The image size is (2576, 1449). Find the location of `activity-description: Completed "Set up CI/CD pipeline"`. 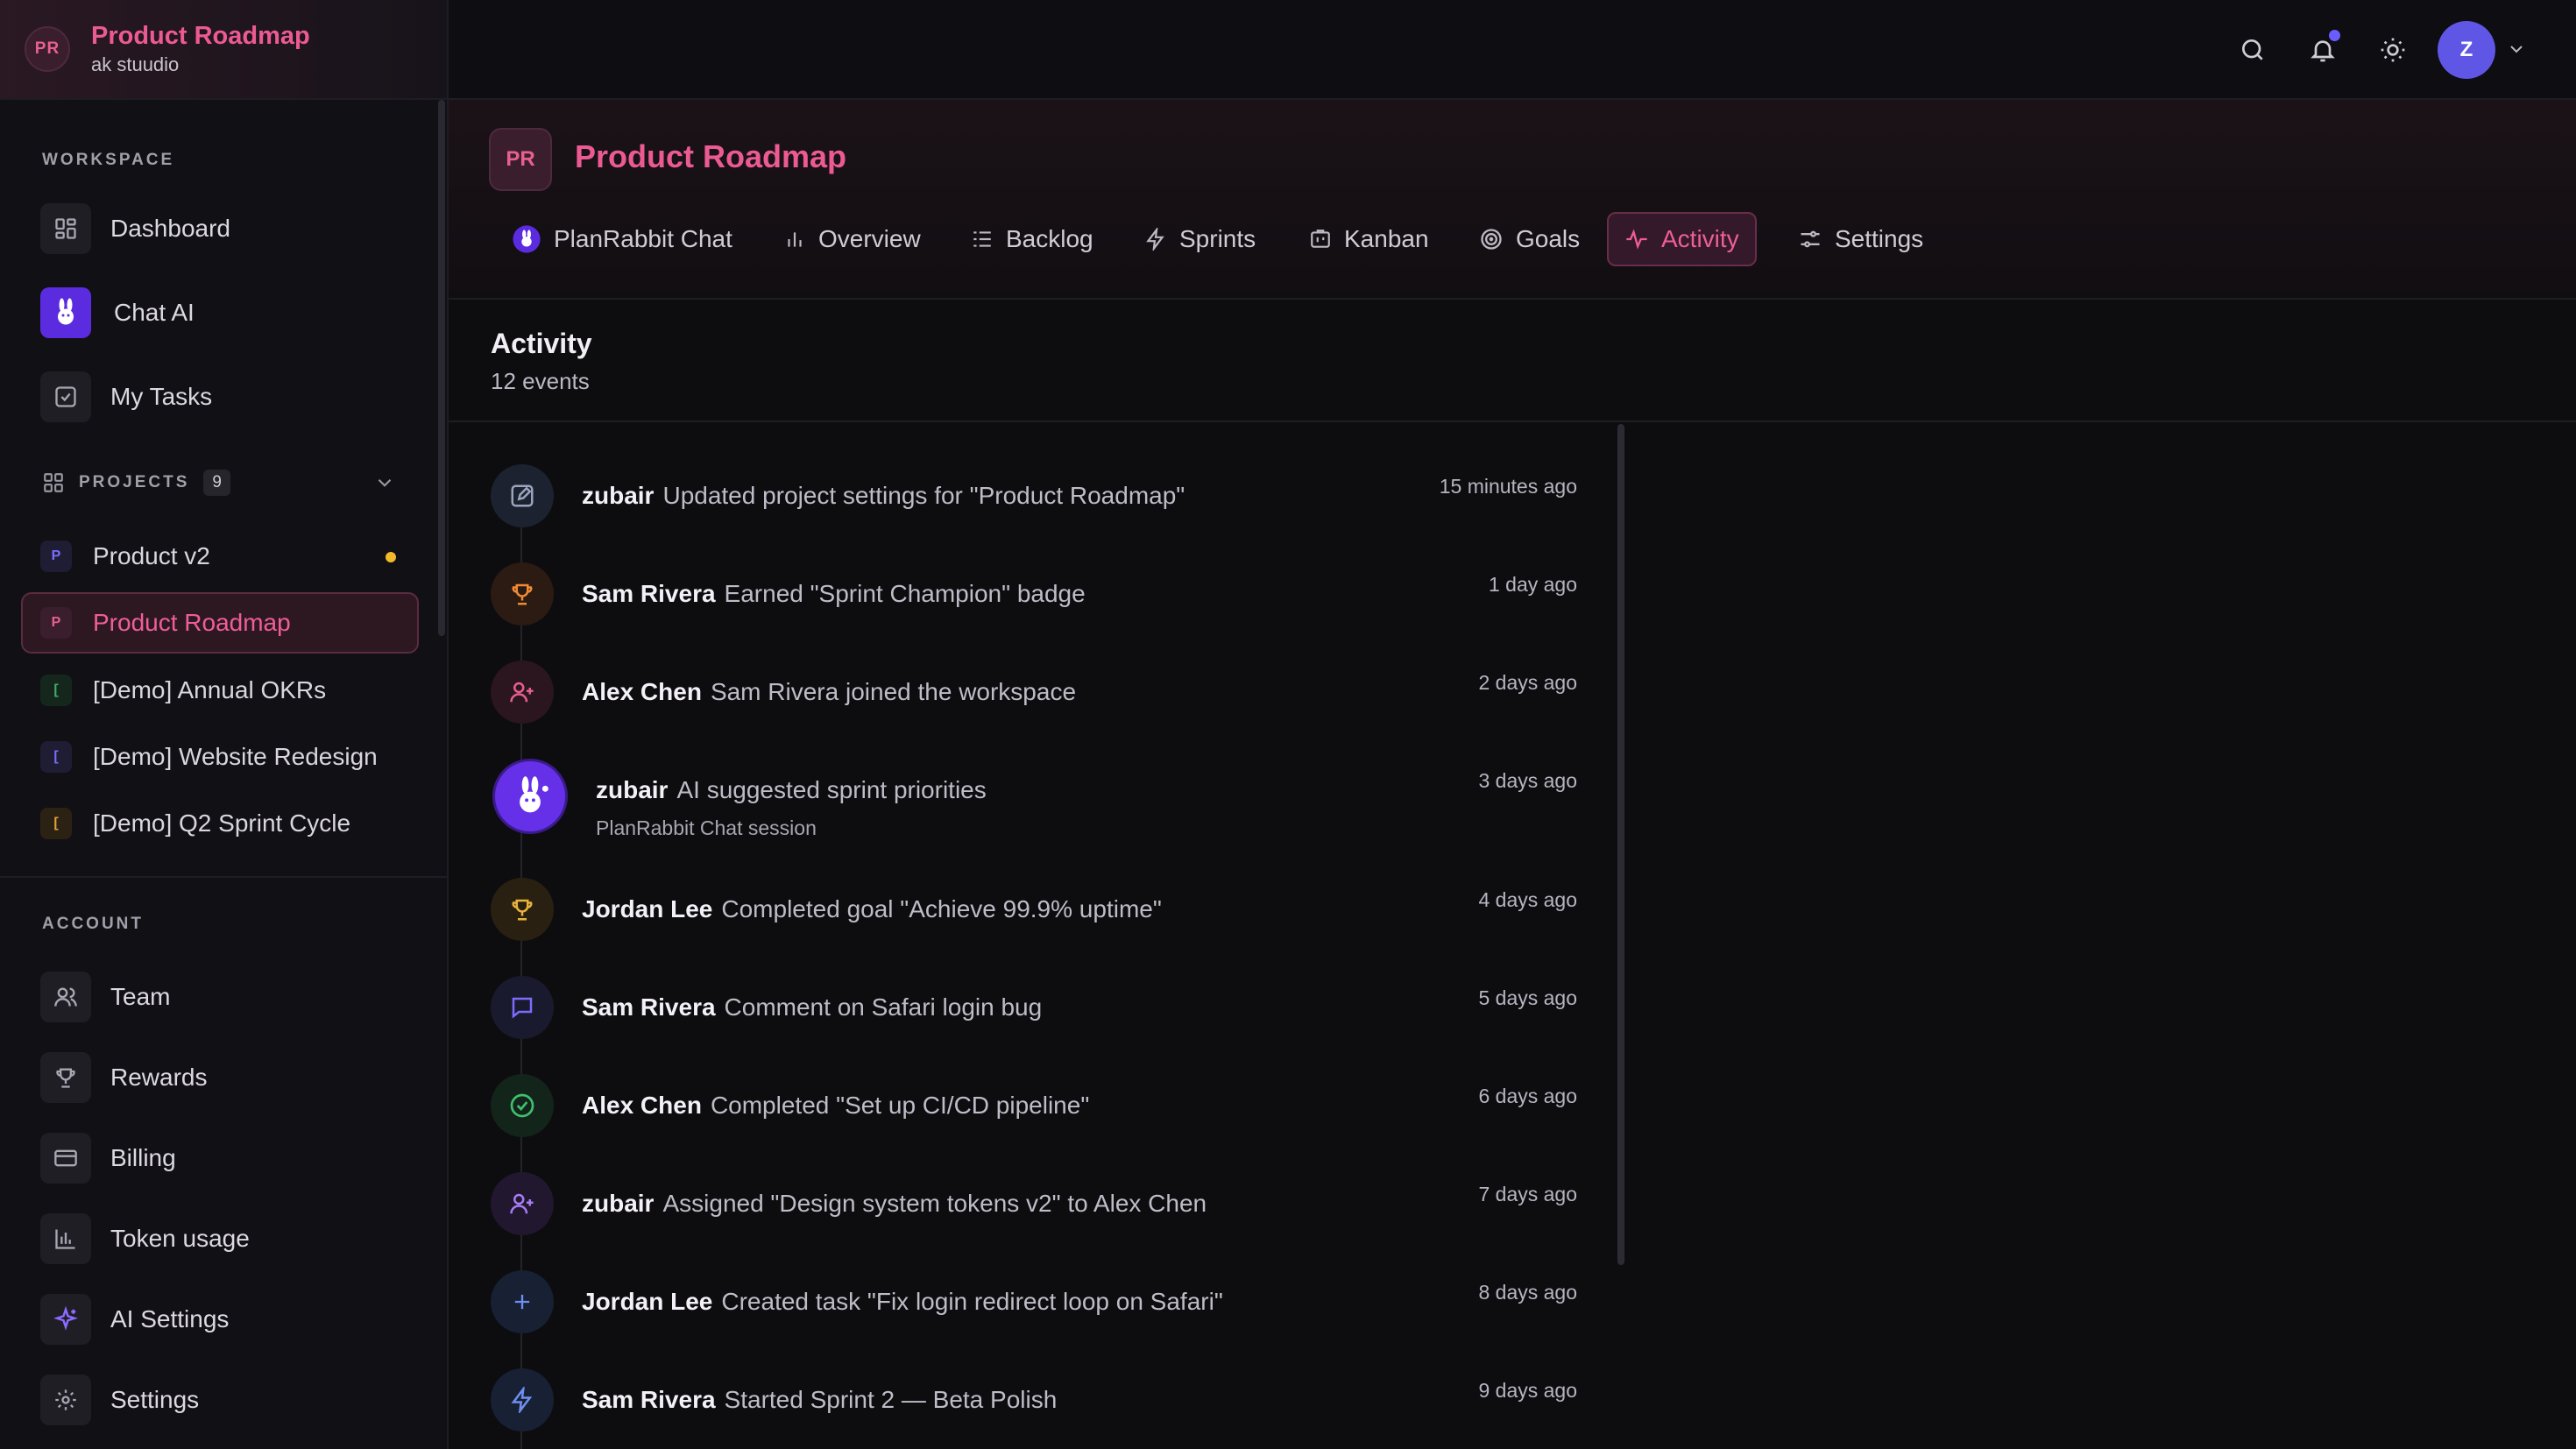

activity-description: Completed "Set up CI/CD pipeline" is located at coordinates (900, 1105).